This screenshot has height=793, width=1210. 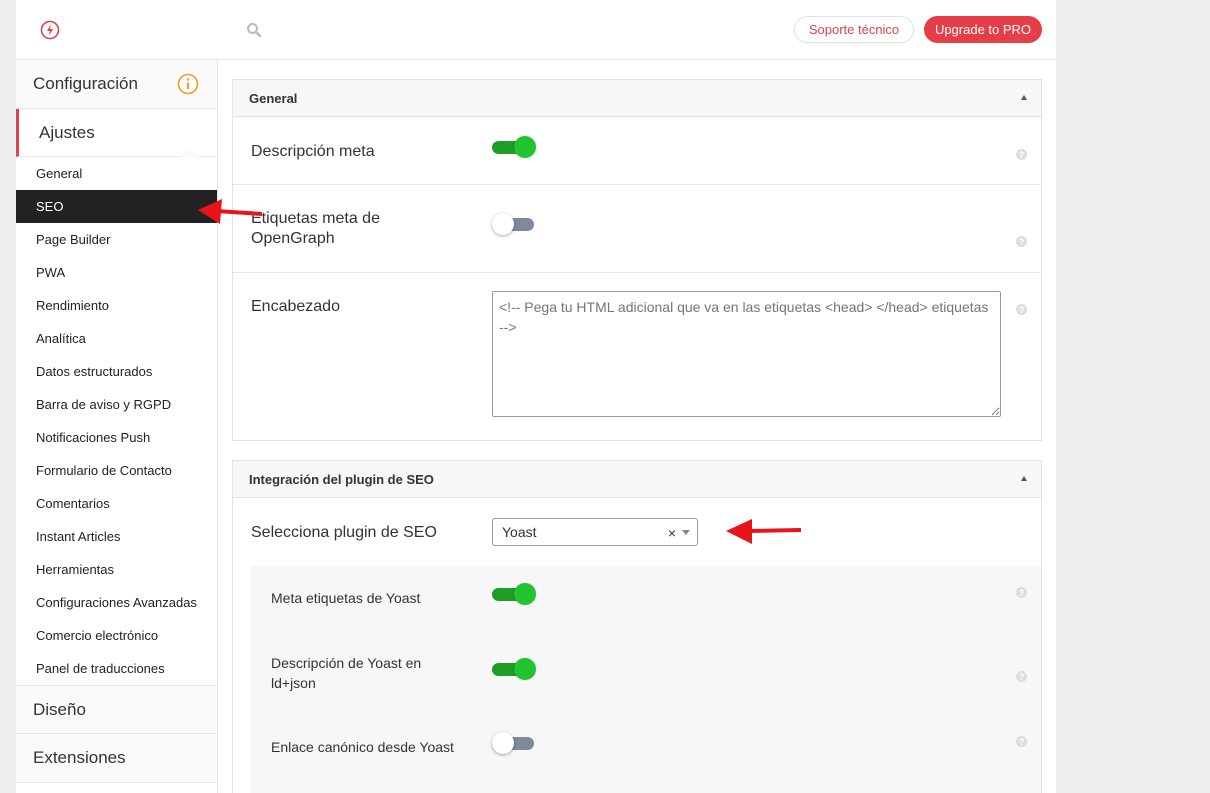 What do you see at coordinates (764, 531) in the screenshot?
I see `annotation-arrow-right` at bounding box center [764, 531].